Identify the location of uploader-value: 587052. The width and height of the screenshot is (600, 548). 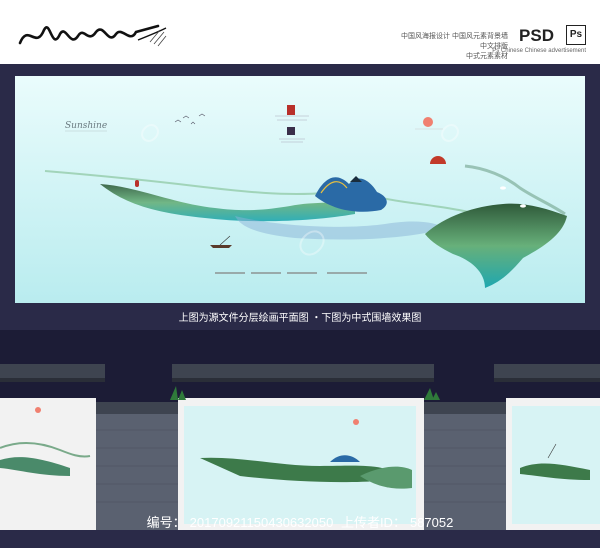
(431, 522).